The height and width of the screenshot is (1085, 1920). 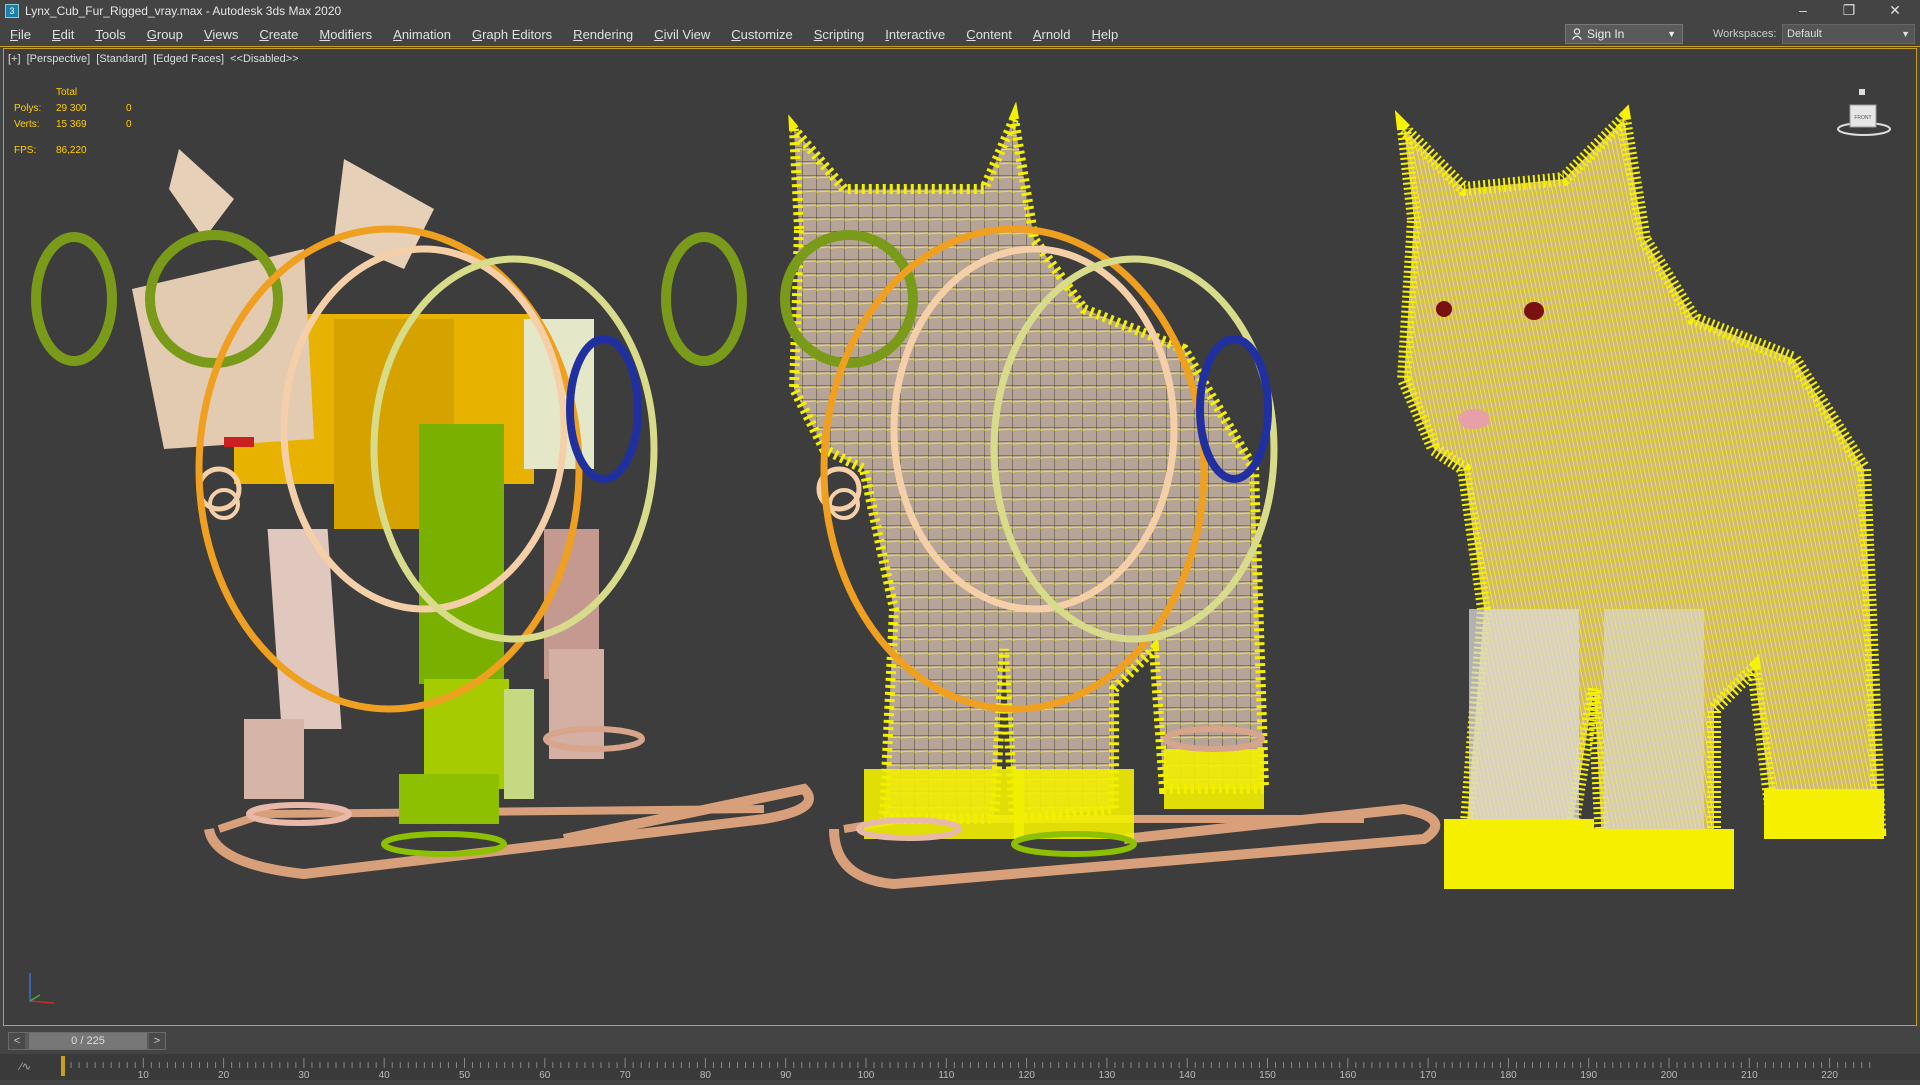 What do you see at coordinates (422, 34) in the screenshot?
I see `menu-animation: Animation` at bounding box center [422, 34].